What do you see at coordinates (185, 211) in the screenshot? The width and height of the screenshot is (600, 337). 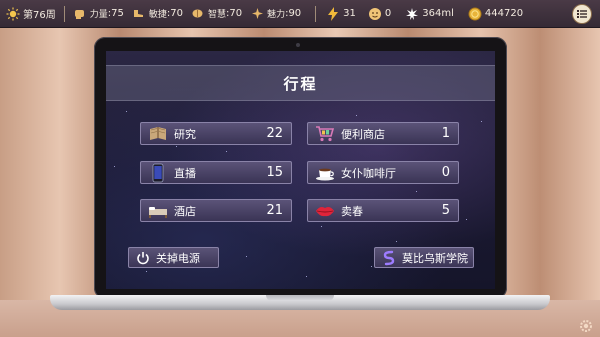 I see `schedule-item-label: 酒店` at bounding box center [185, 211].